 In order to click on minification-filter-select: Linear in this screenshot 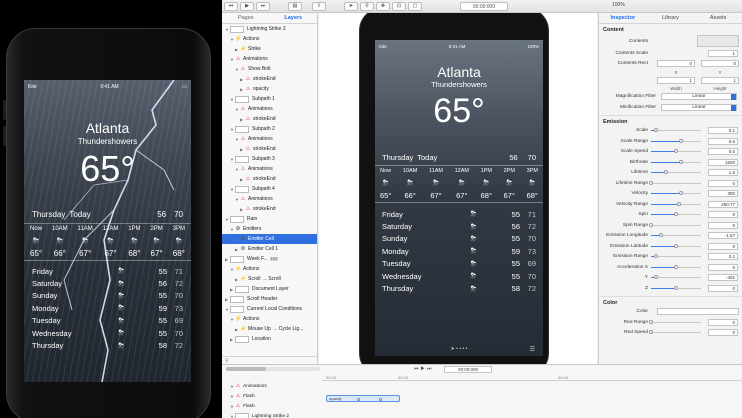, I will do `click(699, 107)`.